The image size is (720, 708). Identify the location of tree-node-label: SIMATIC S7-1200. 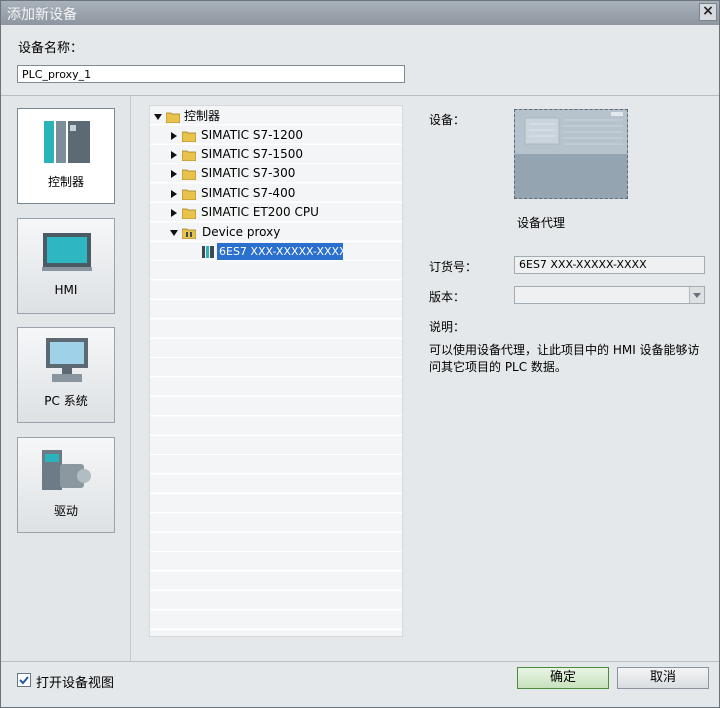
(252, 135).